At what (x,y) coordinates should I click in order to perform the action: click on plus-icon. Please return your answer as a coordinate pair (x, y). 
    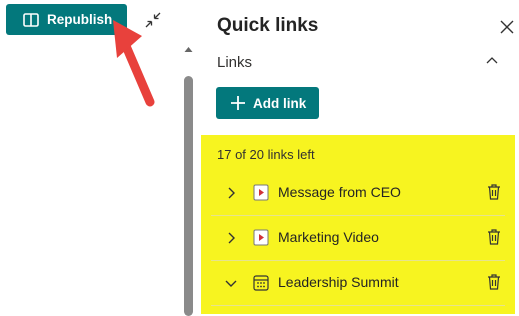
    Looking at the image, I should click on (238, 103).